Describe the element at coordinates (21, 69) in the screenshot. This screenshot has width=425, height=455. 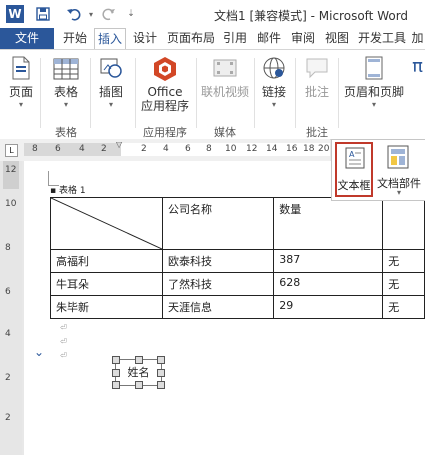
I see `pages-icon` at that location.